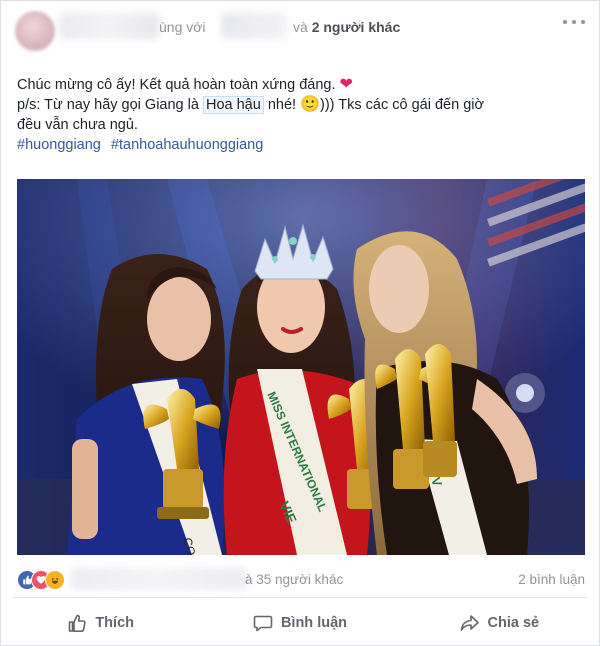 The image size is (600, 646). What do you see at coordinates (182, 27) in the screenshot?
I see `with-text: ùng với` at bounding box center [182, 27].